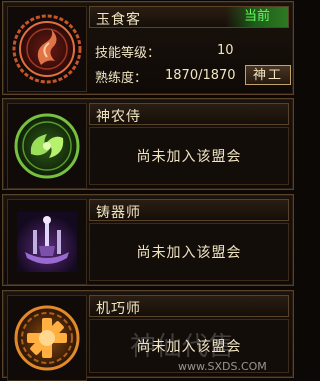 The height and width of the screenshot is (381, 320). I want to click on card-title: 玉食客, so click(118, 20).